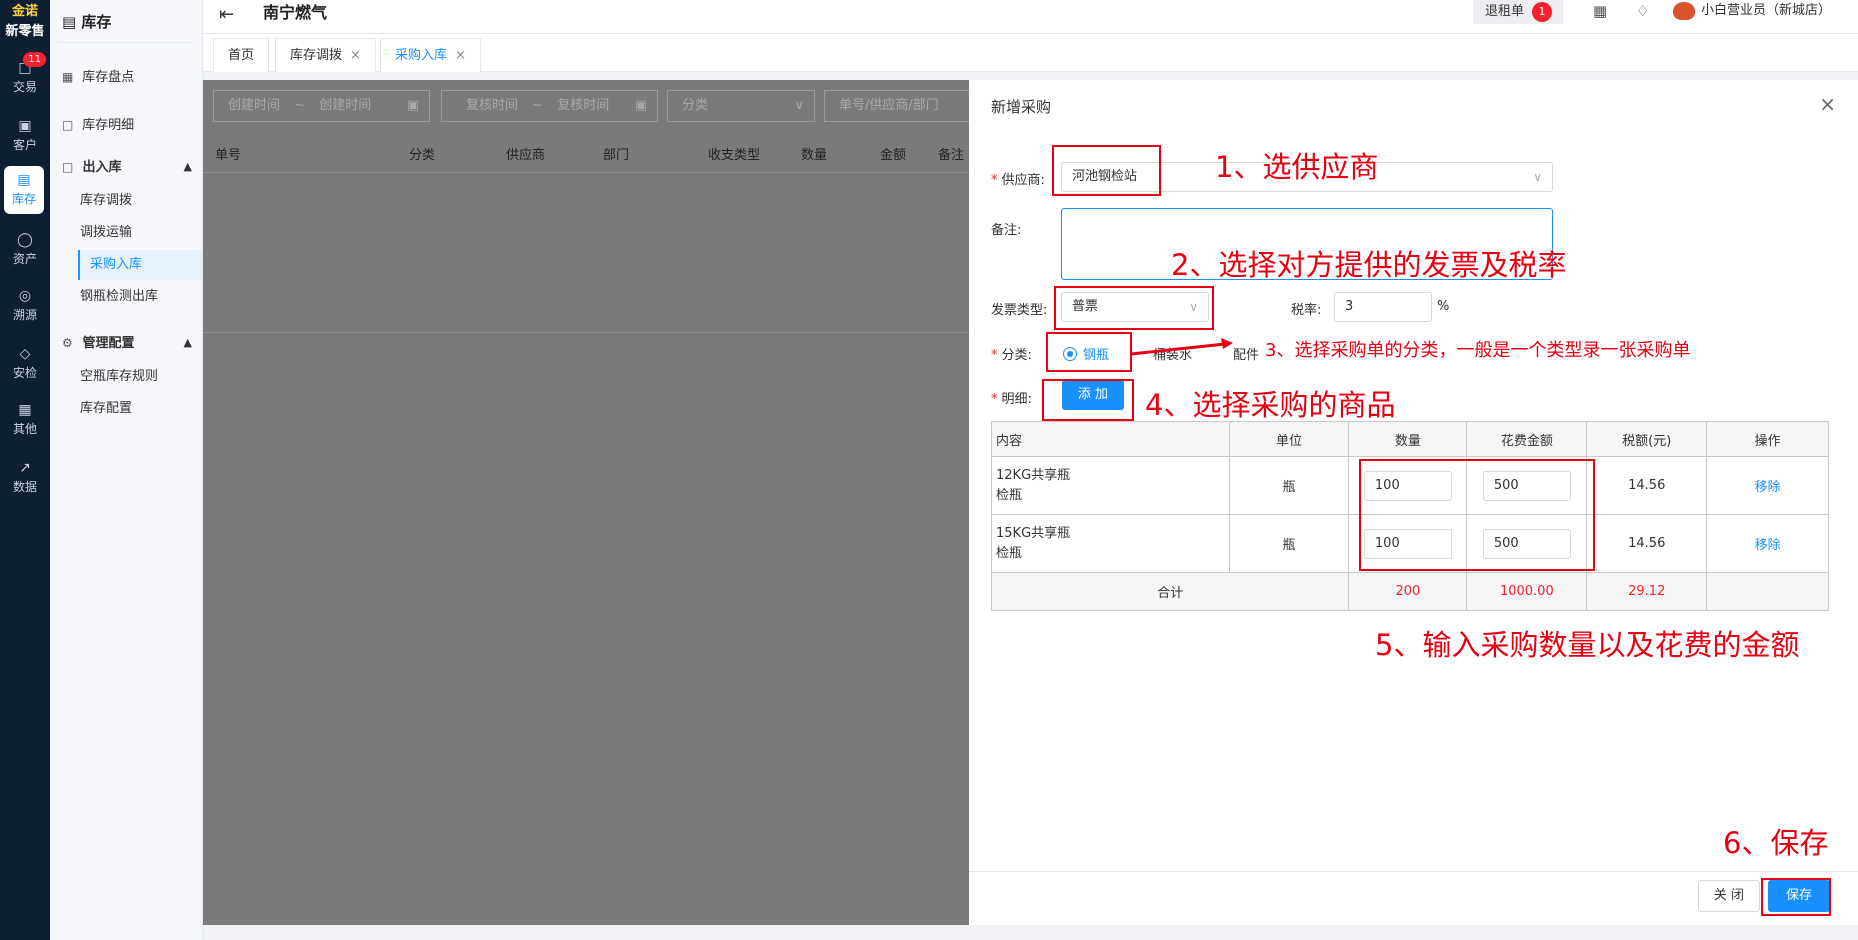  What do you see at coordinates (24, 145) in the screenshot?
I see `rail-label: 客户` at bounding box center [24, 145].